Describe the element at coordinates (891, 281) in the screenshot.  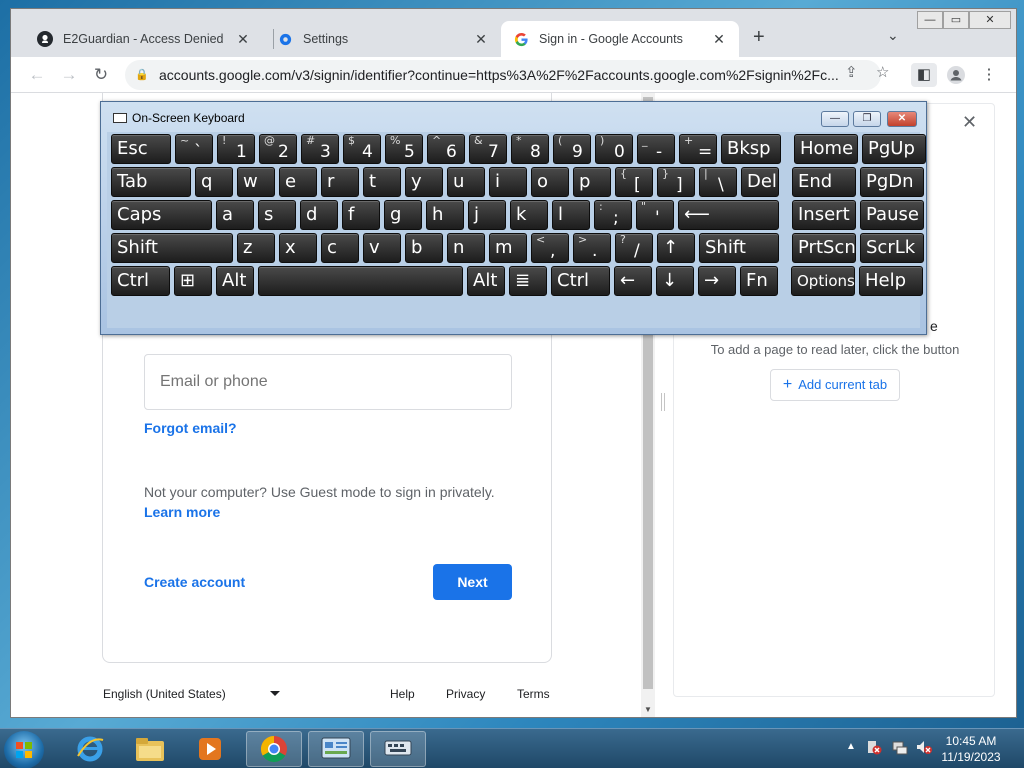
I see `key-help: Help` at that location.